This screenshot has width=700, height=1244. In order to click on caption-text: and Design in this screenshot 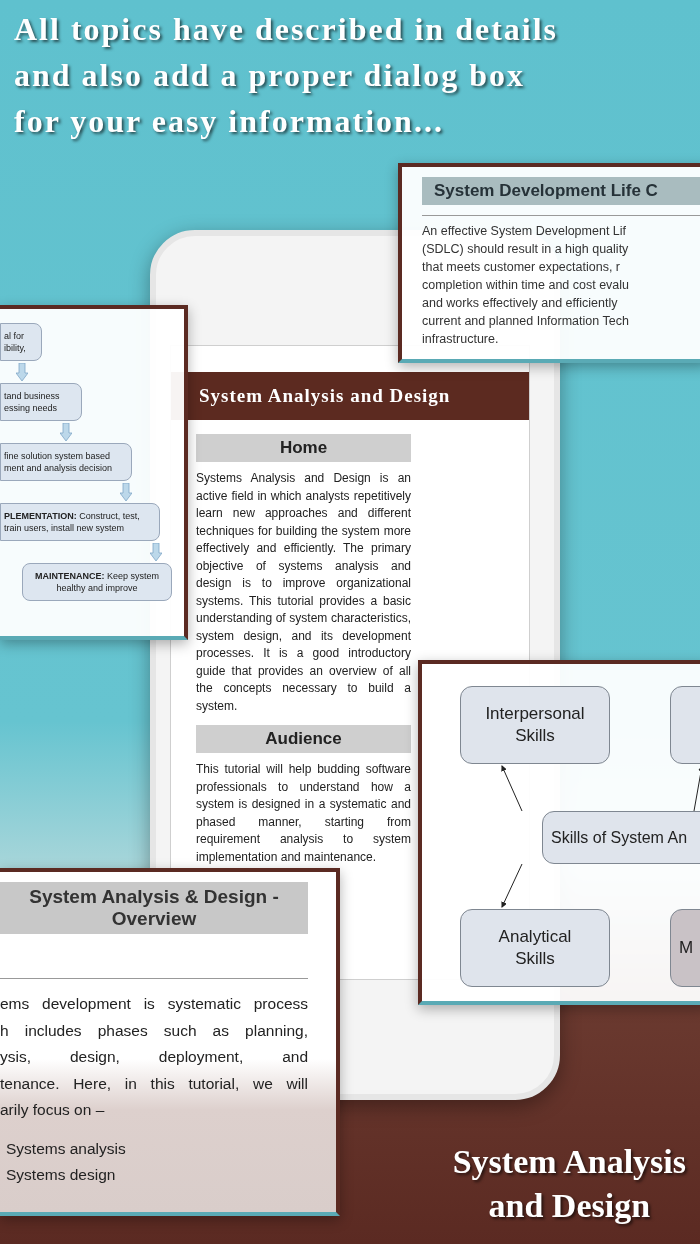, I will do `click(569, 1206)`.